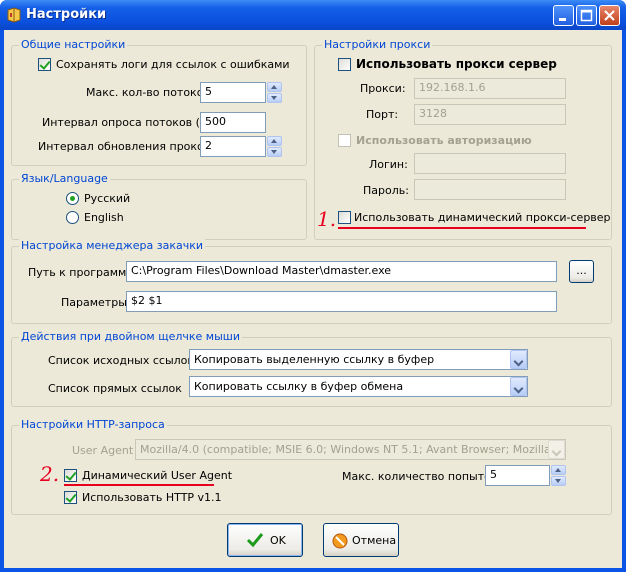 The image size is (626, 572). Describe the element at coordinates (444, 140) in the screenshot. I see `use-auth-label: Использовать авторизацию` at that location.